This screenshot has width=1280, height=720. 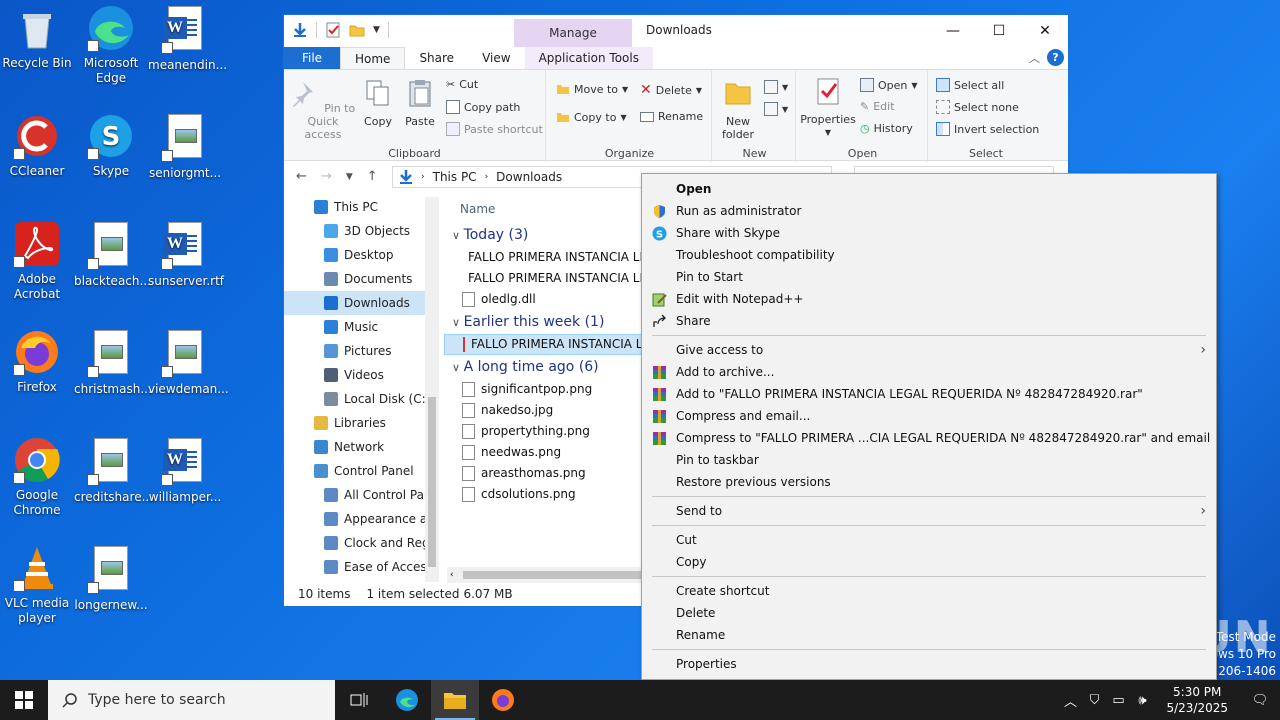 I want to click on nav-item-documents: Documents, so click(x=361, y=279).